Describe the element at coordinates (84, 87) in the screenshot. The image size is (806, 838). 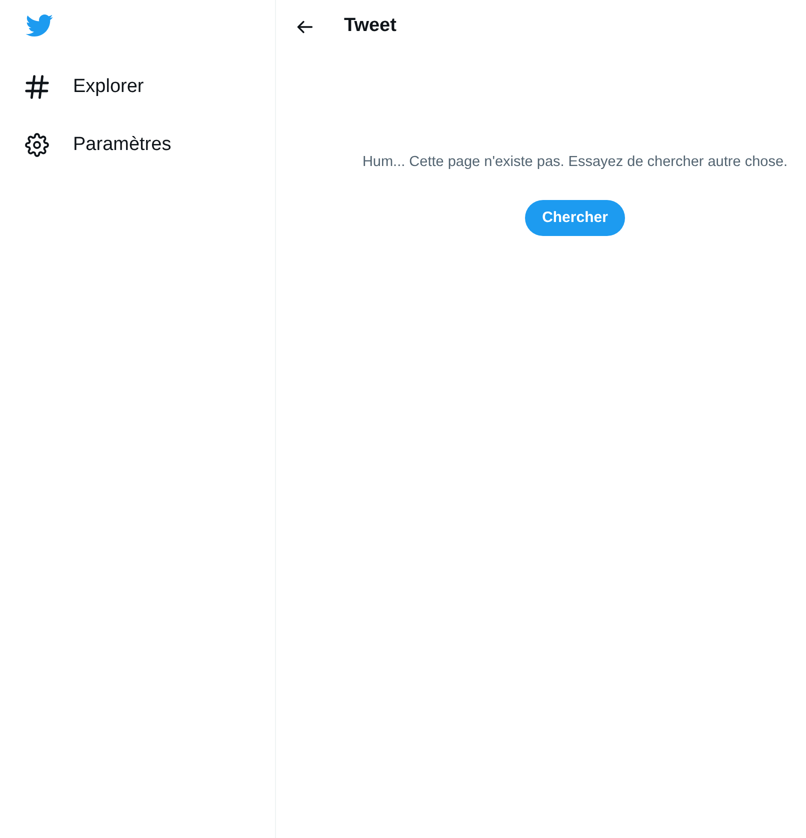
I see `nav-link: Explorer` at that location.